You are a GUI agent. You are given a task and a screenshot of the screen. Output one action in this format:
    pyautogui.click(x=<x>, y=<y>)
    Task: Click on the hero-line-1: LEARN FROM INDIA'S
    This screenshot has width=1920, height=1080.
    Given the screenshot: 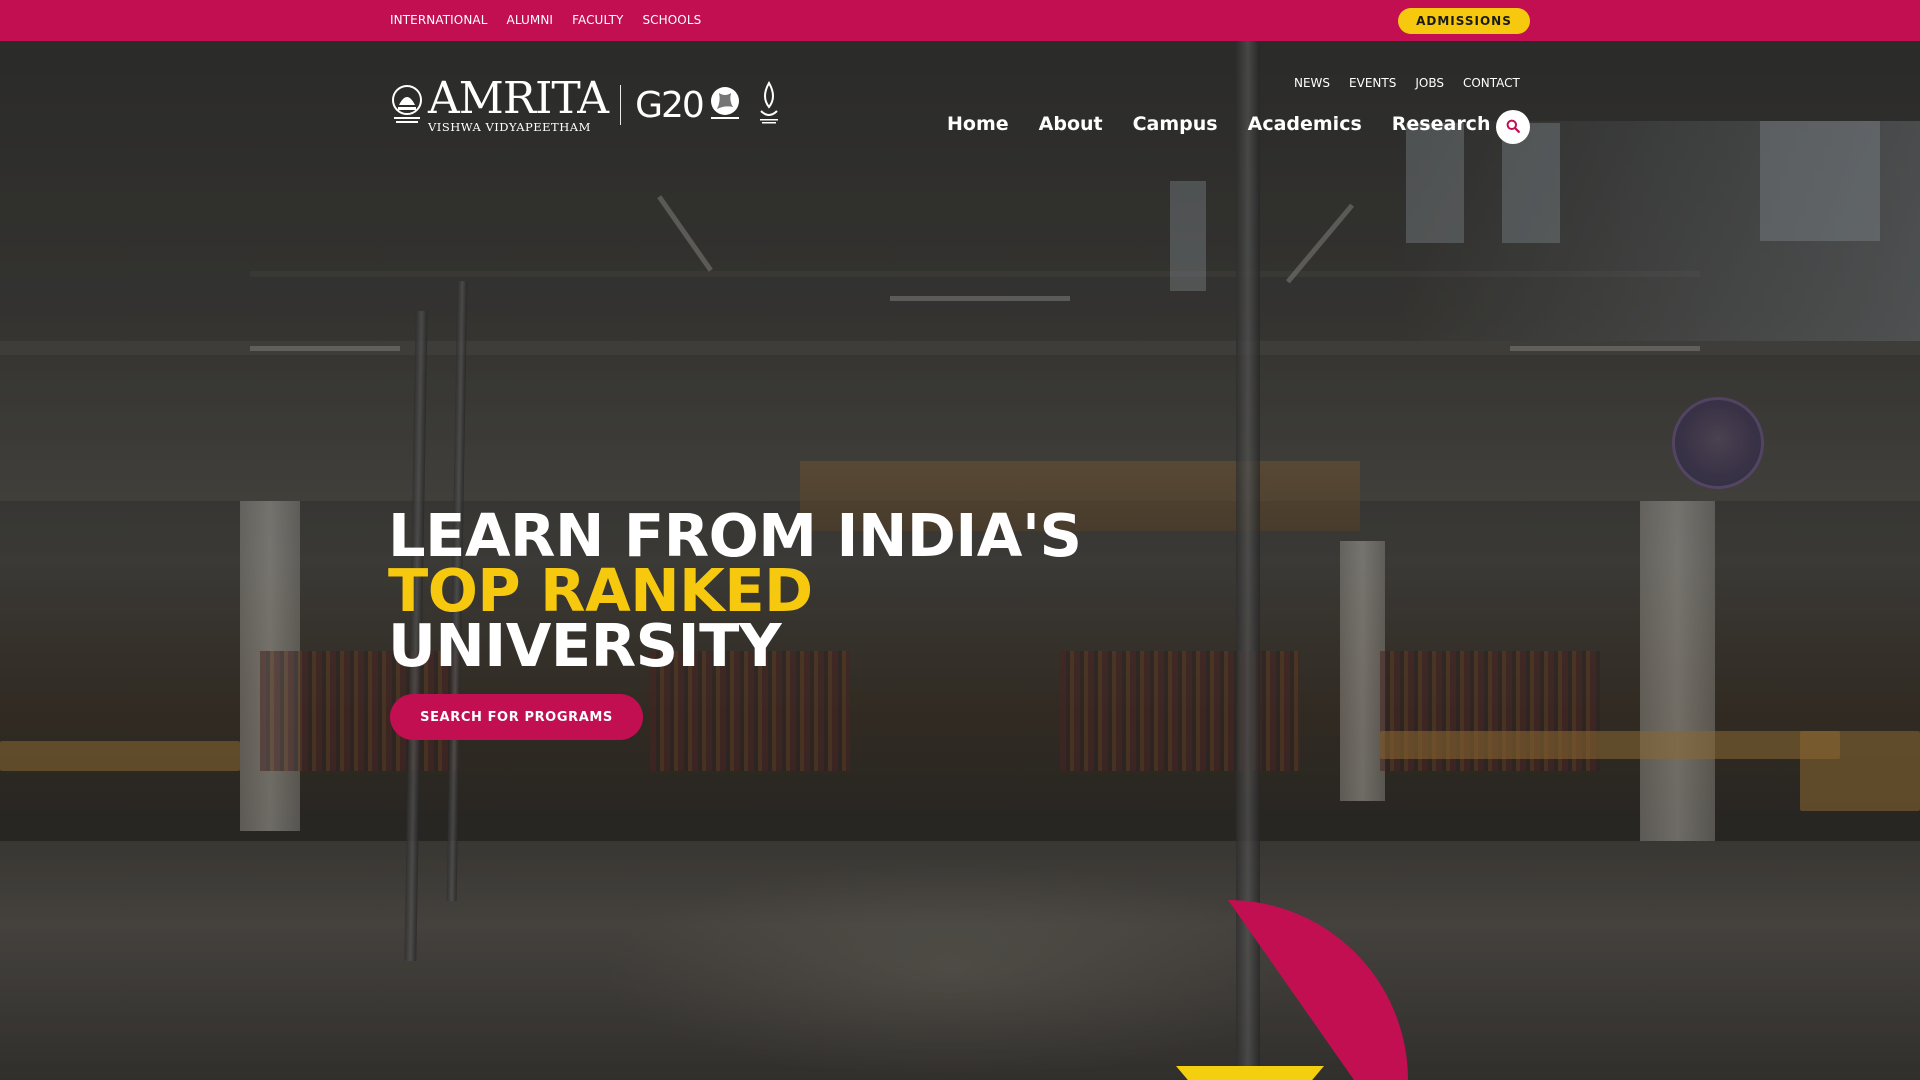 What is the action you would take?
    pyautogui.click(x=735, y=535)
    